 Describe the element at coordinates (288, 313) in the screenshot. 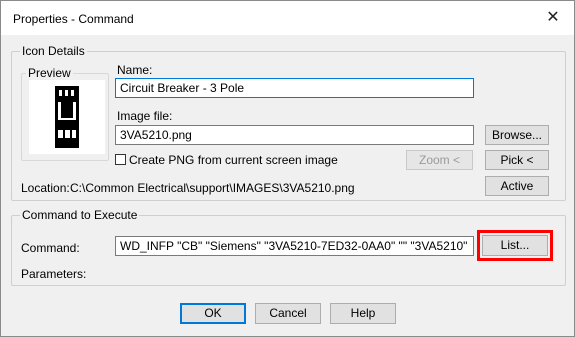

I see `cancel-button: Cancel` at that location.